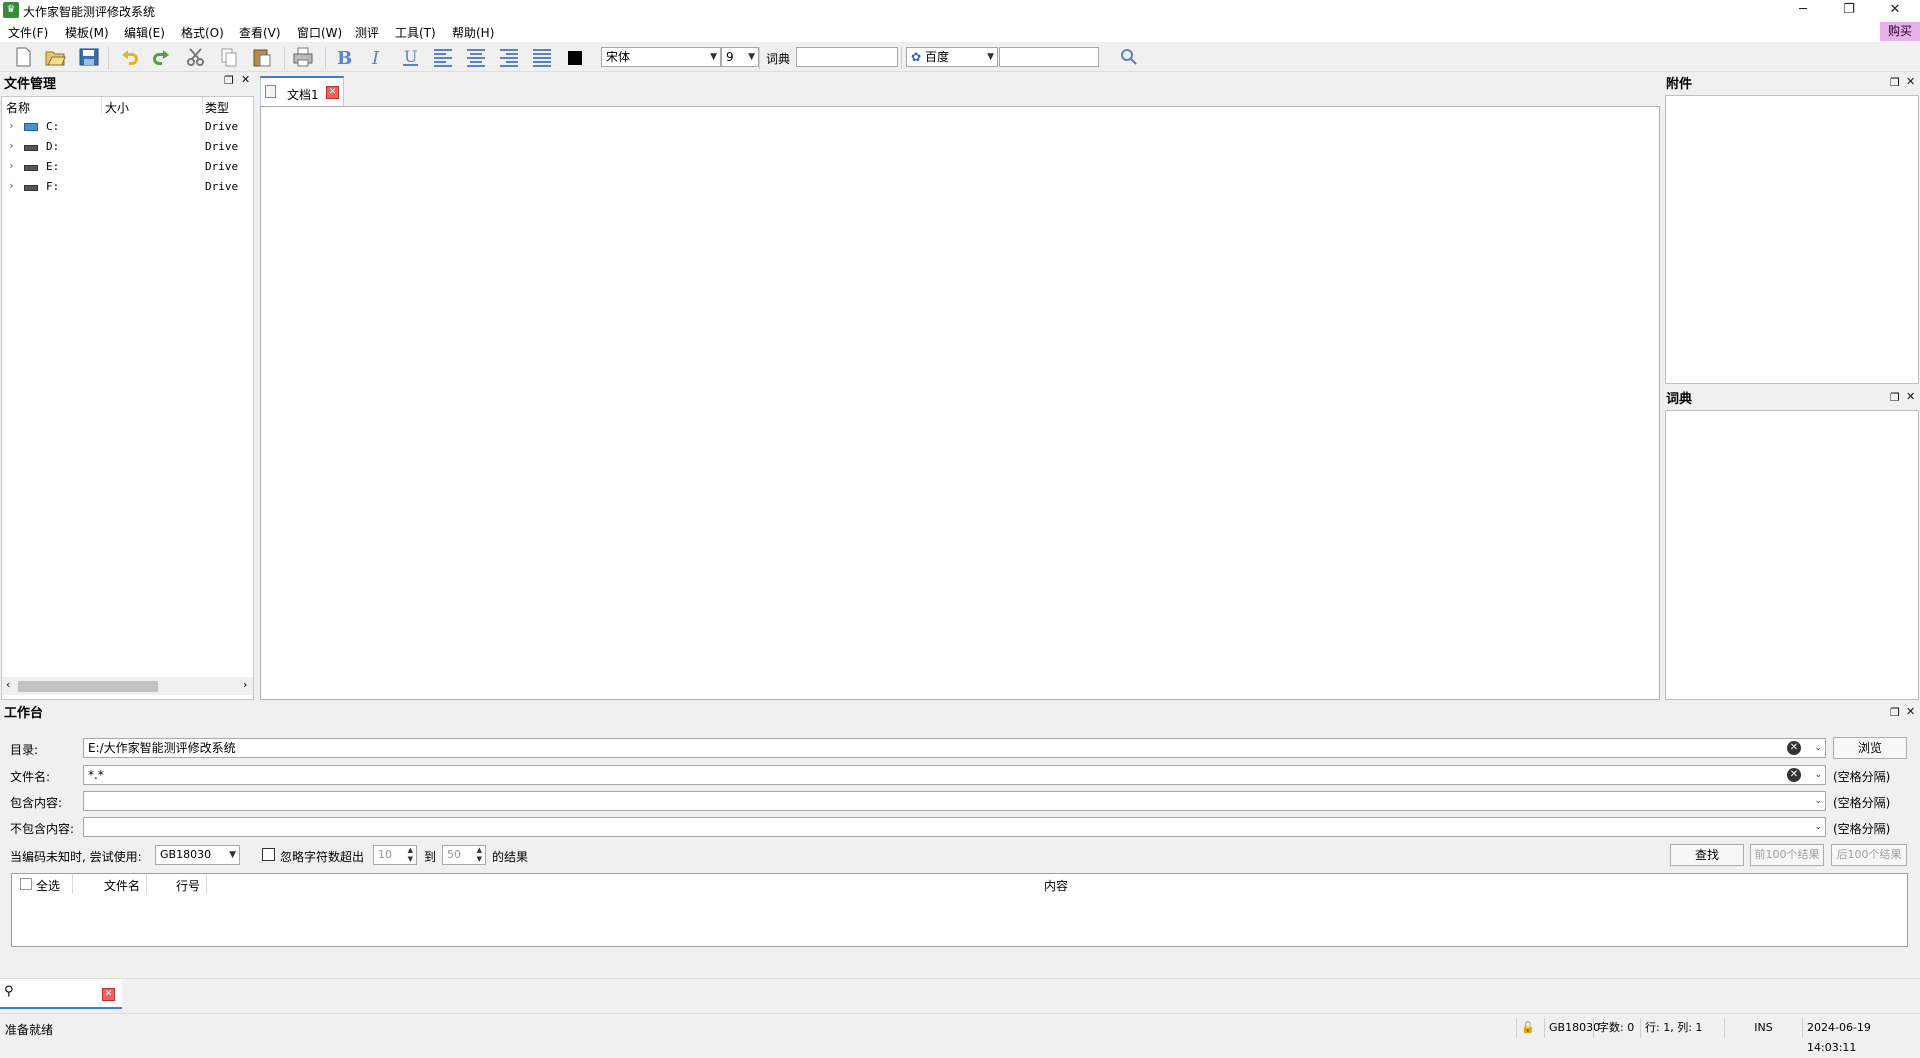 The image size is (1920, 1058). What do you see at coordinates (262, 57) in the screenshot?
I see `paste-icon` at bounding box center [262, 57].